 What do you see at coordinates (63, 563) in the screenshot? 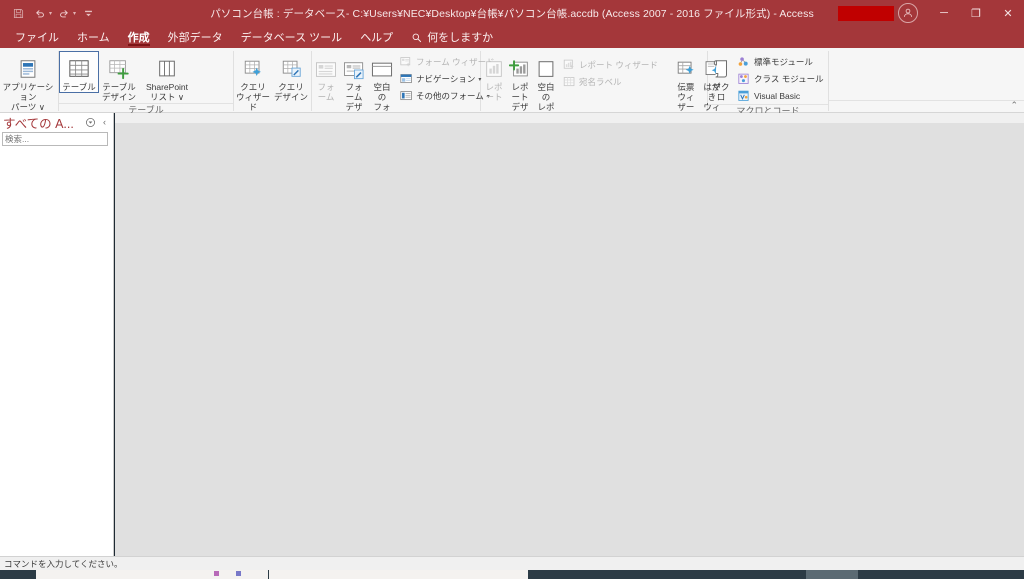
I see `status-message: コマンドを入力してください。` at bounding box center [63, 563].